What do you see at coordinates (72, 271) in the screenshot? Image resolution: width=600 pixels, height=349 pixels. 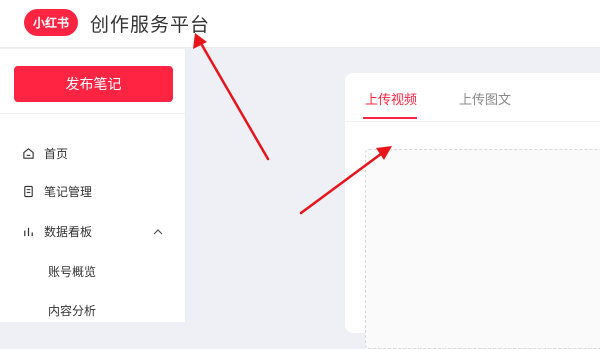 I see `sidebar-subitem-account-overview: 账号概览` at bounding box center [72, 271].